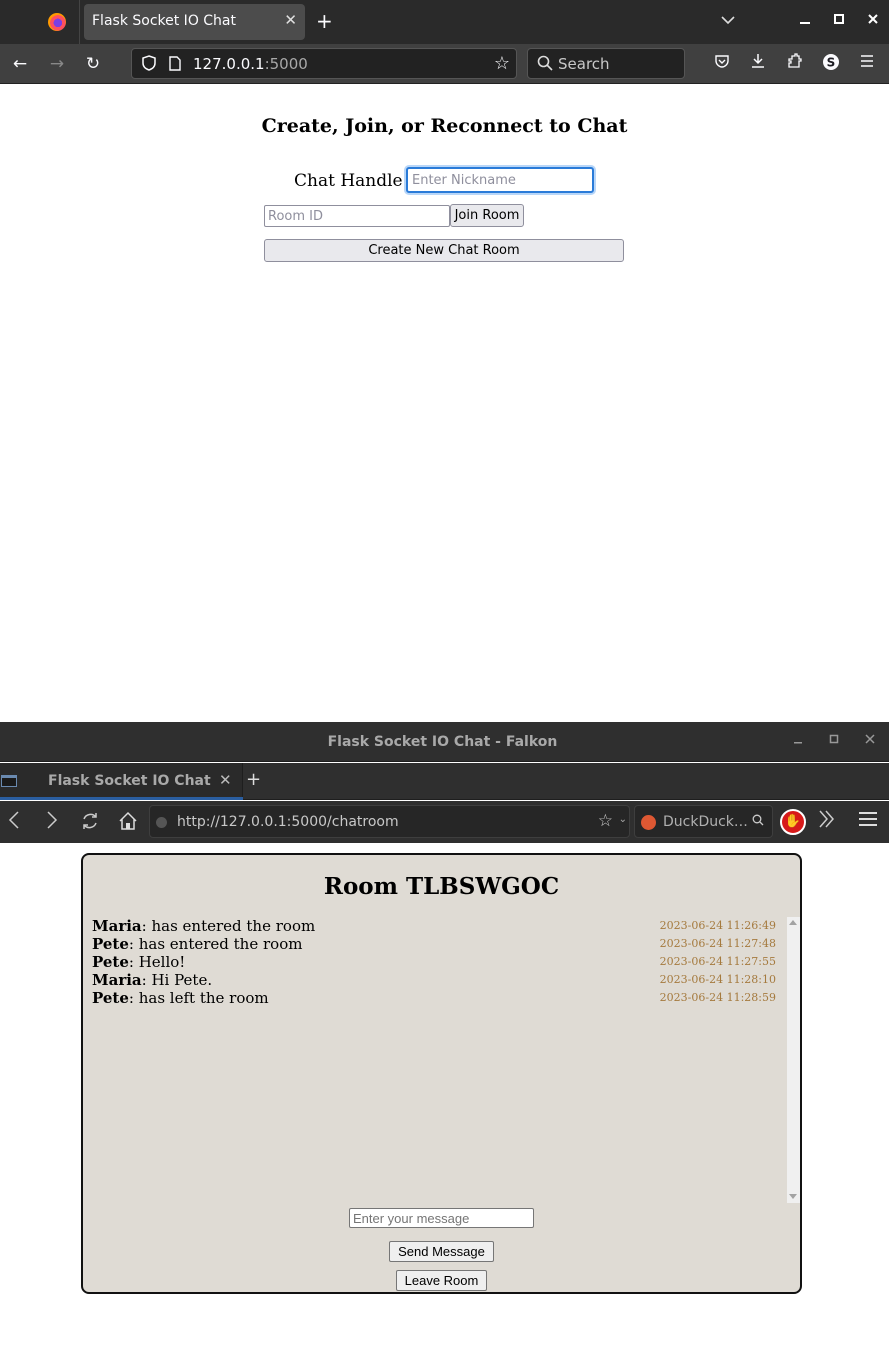  Describe the element at coordinates (57, 22) in the screenshot. I see `firefox-logo-icon` at that location.